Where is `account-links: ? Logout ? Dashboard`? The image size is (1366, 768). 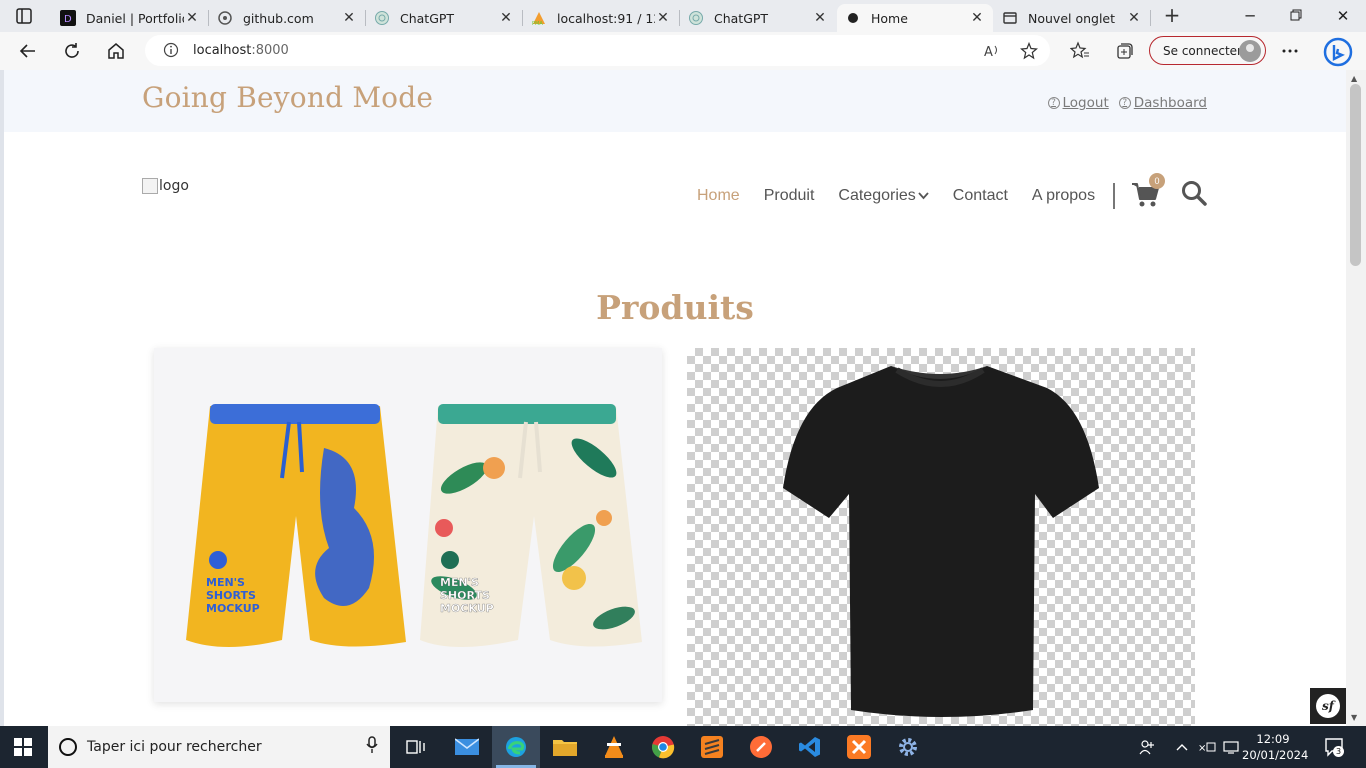 account-links: ? Logout ? Dashboard is located at coordinates (1127, 103).